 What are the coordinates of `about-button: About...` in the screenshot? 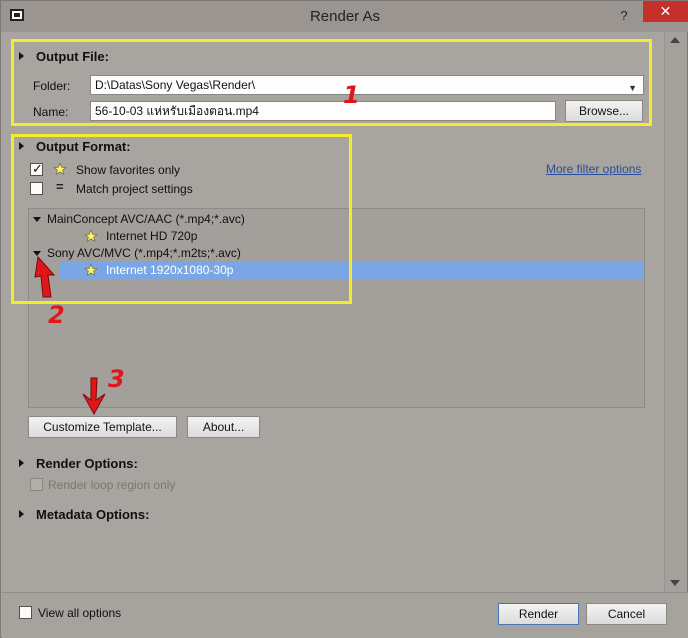 It's located at (223, 427).